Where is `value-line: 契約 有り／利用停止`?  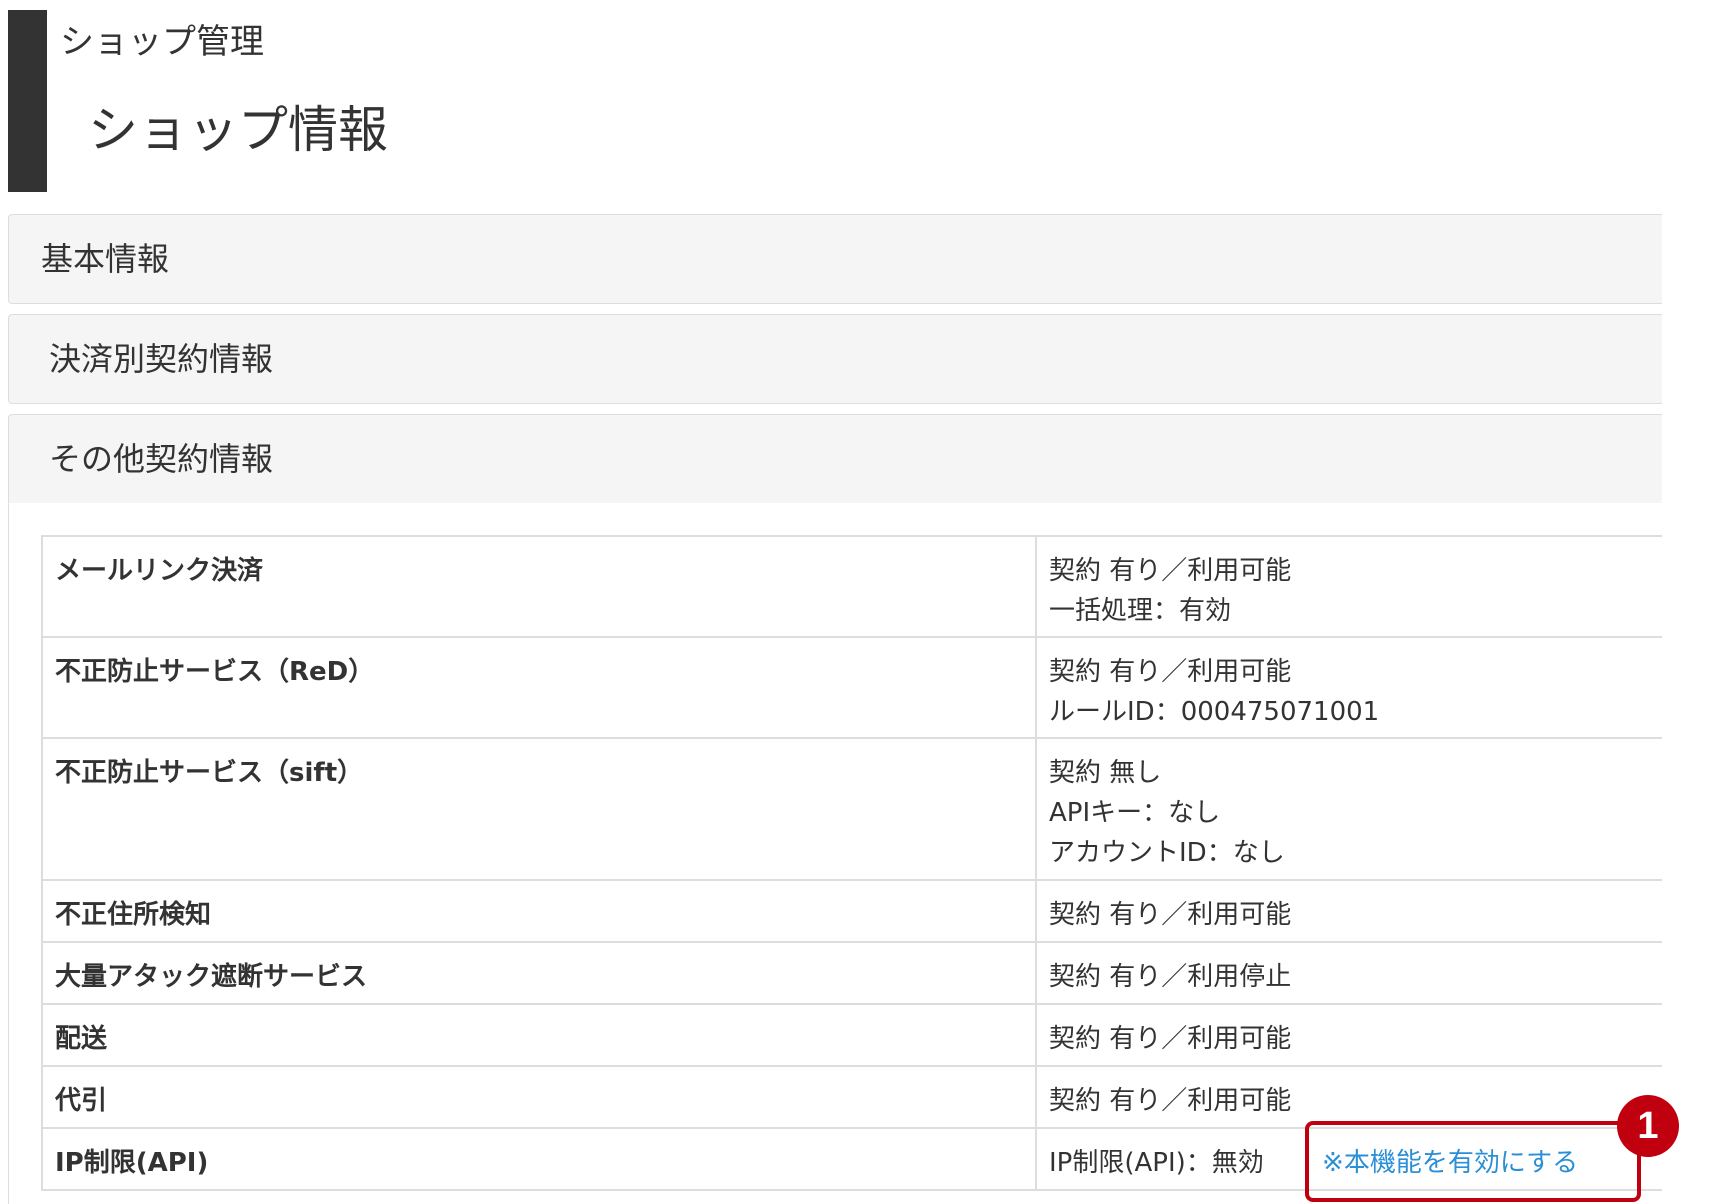
value-line: 契約 有り／利用停止 is located at coordinates (1170, 977).